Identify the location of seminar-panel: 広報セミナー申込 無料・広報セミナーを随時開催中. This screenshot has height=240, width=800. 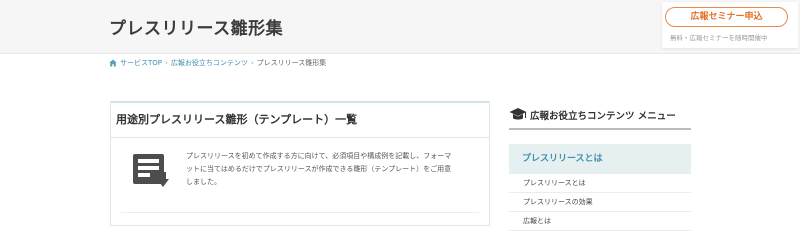
(730, 25).